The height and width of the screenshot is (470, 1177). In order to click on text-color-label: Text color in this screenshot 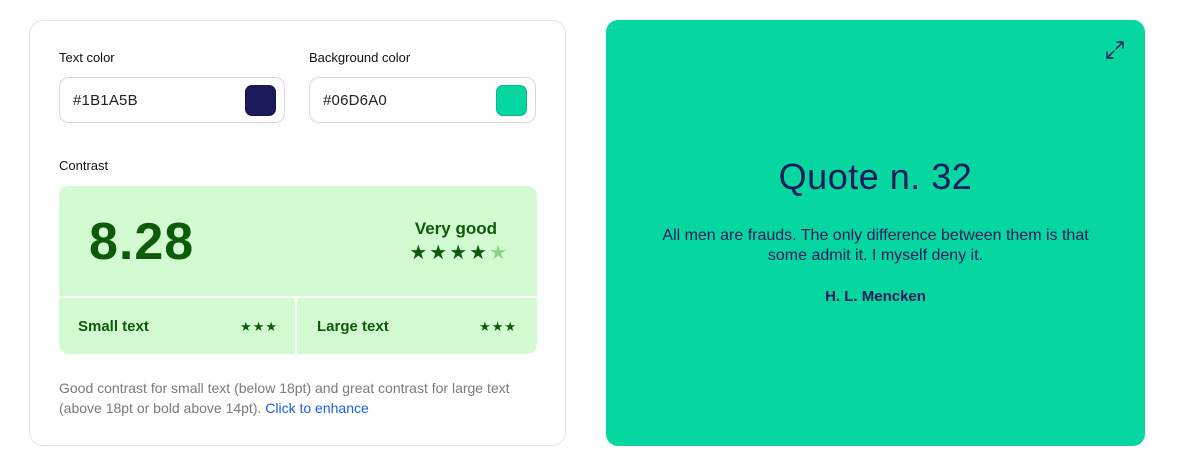, I will do `click(87, 57)`.